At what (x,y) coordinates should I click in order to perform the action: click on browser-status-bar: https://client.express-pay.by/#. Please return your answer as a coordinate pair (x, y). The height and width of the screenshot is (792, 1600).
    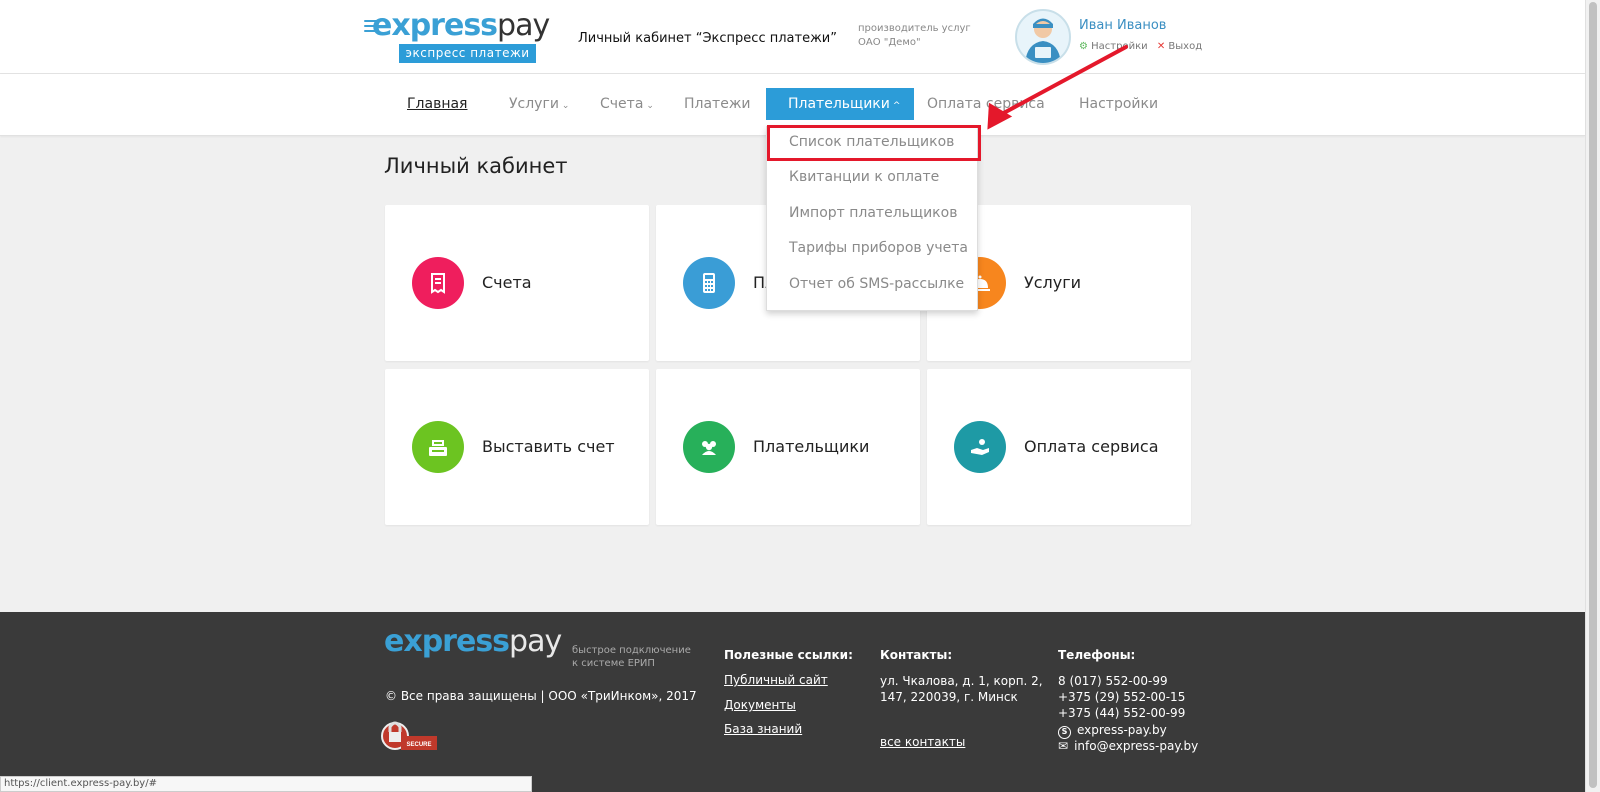
    Looking at the image, I should click on (266, 784).